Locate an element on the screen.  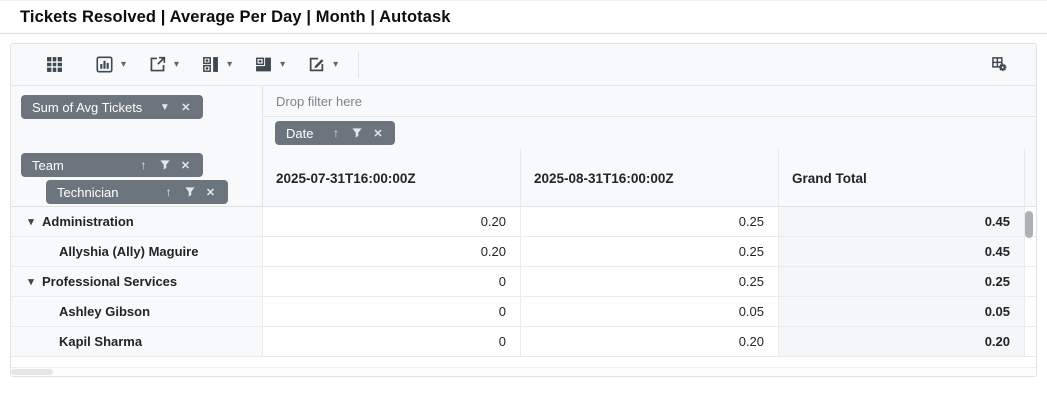
rows-chip-label: Team is located at coordinates (48, 165).